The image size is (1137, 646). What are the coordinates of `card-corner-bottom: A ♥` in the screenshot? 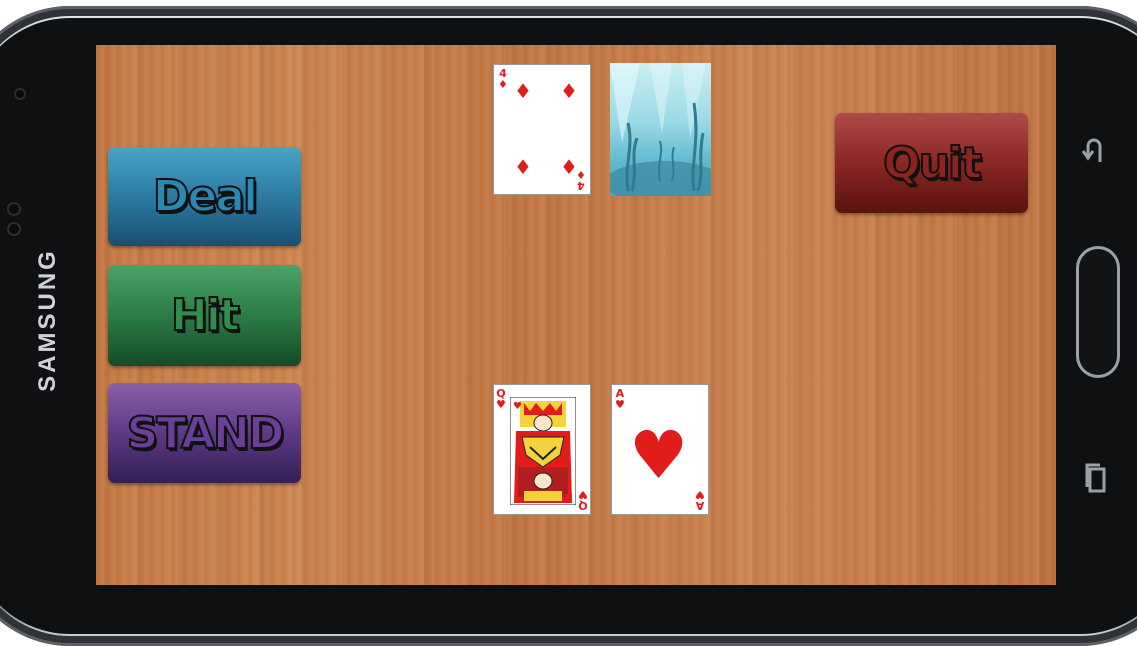 It's located at (700, 500).